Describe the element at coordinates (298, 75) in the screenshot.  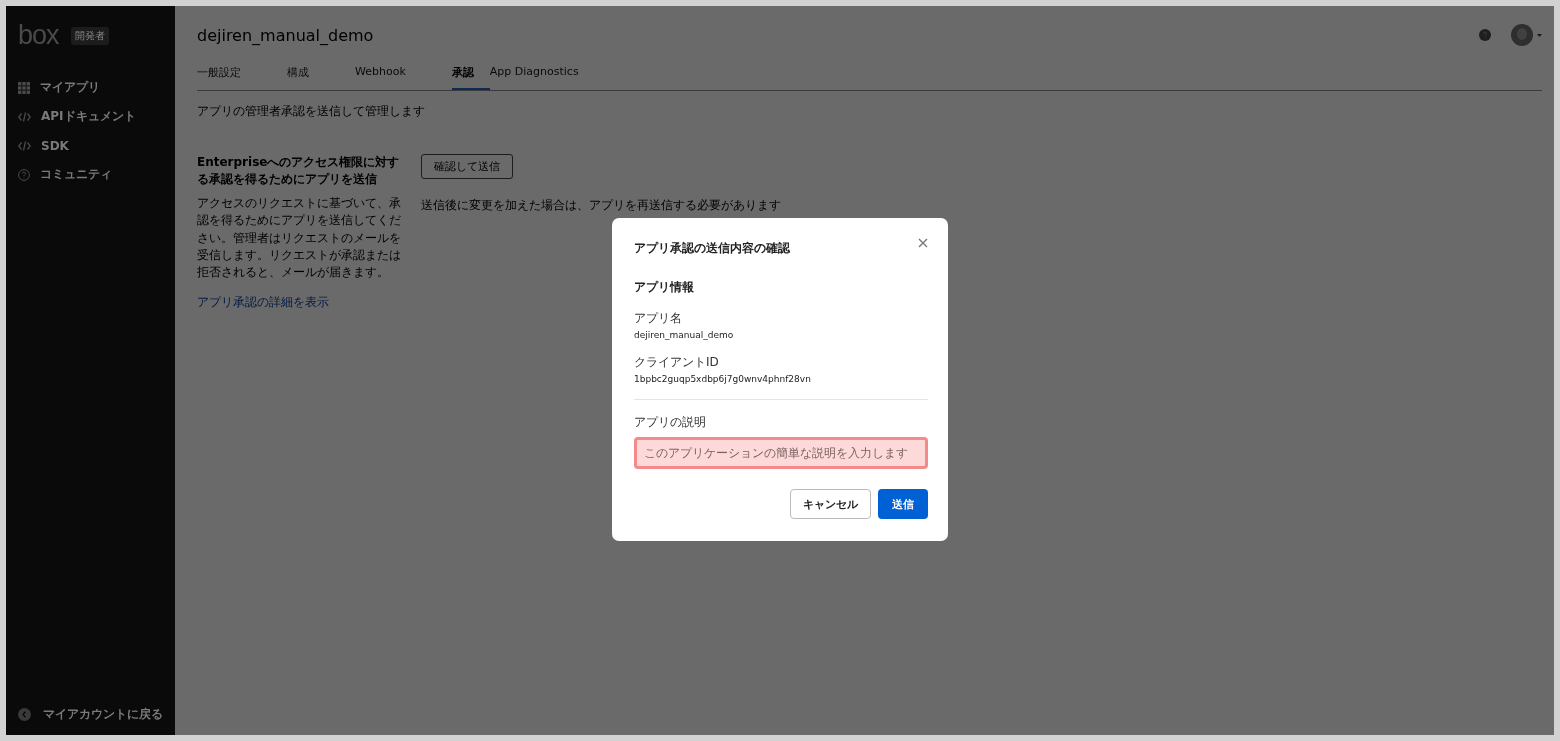
I see `tab: 構成` at that location.